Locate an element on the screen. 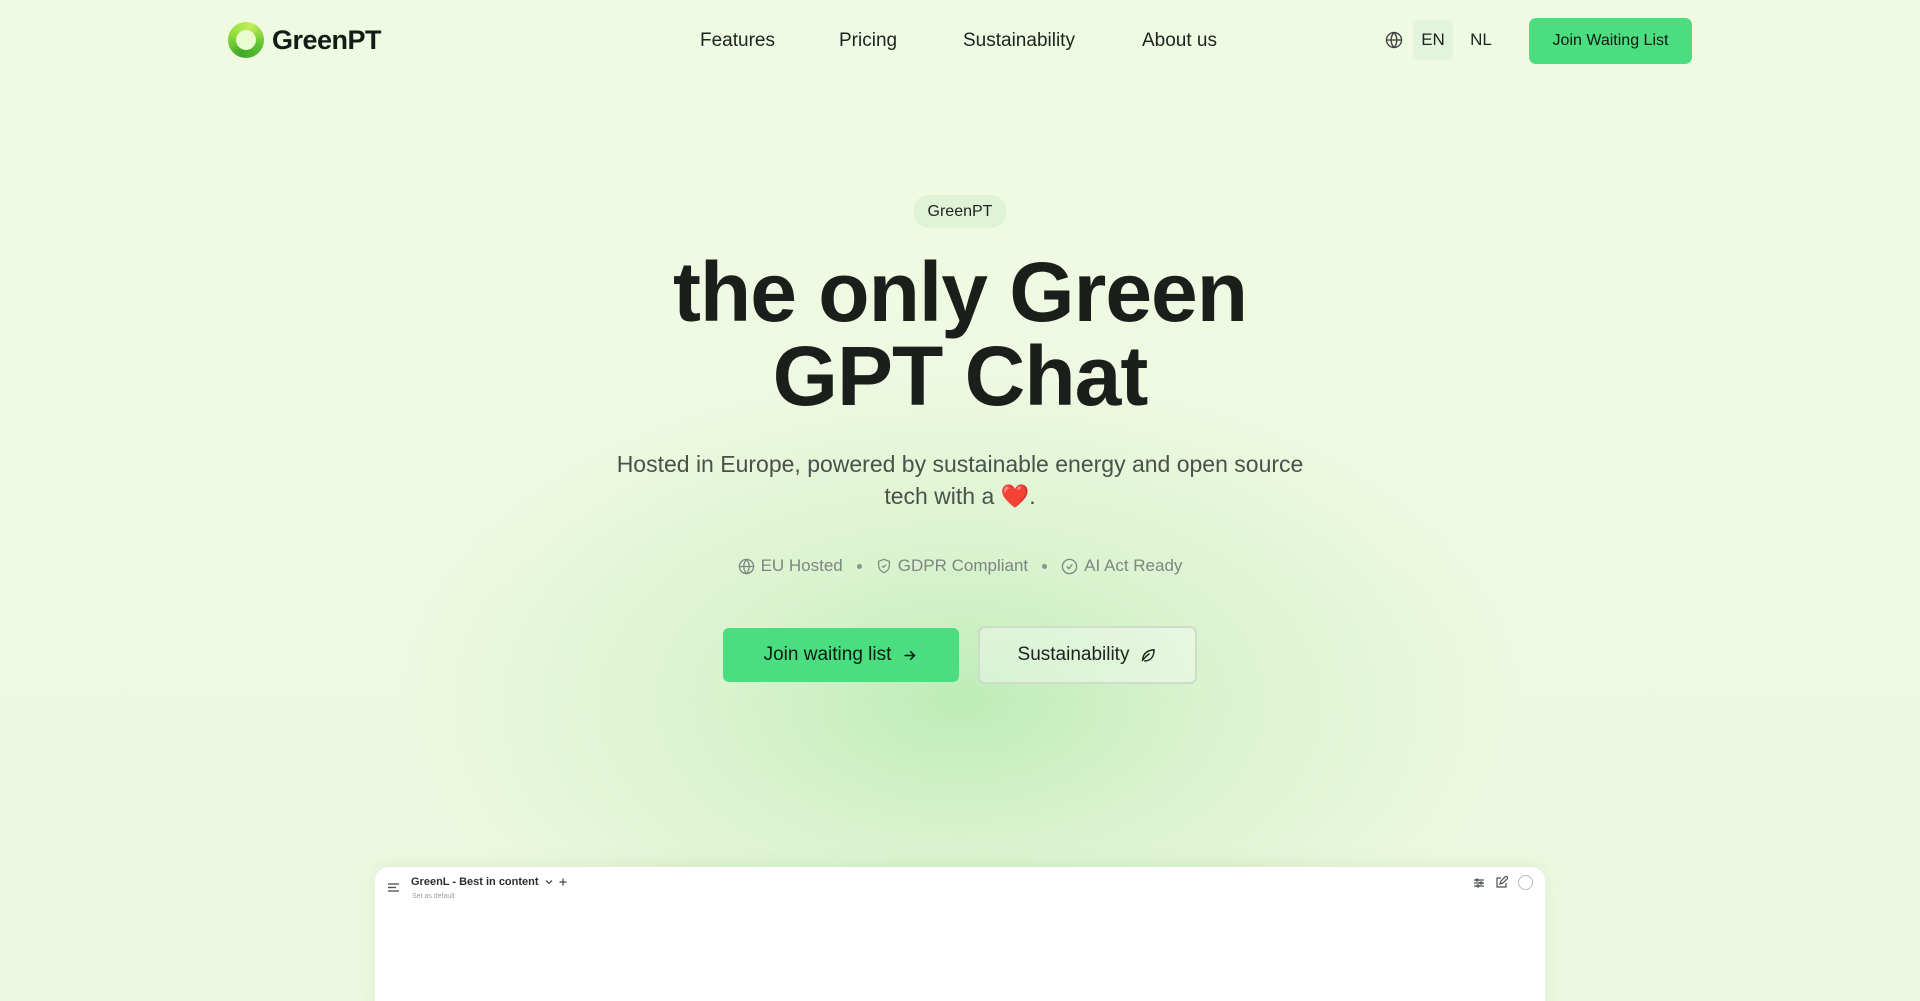 The image size is (1920, 1001). badge-ai-act-ready: AI Act Ready is located at coordinates (1121, 566).